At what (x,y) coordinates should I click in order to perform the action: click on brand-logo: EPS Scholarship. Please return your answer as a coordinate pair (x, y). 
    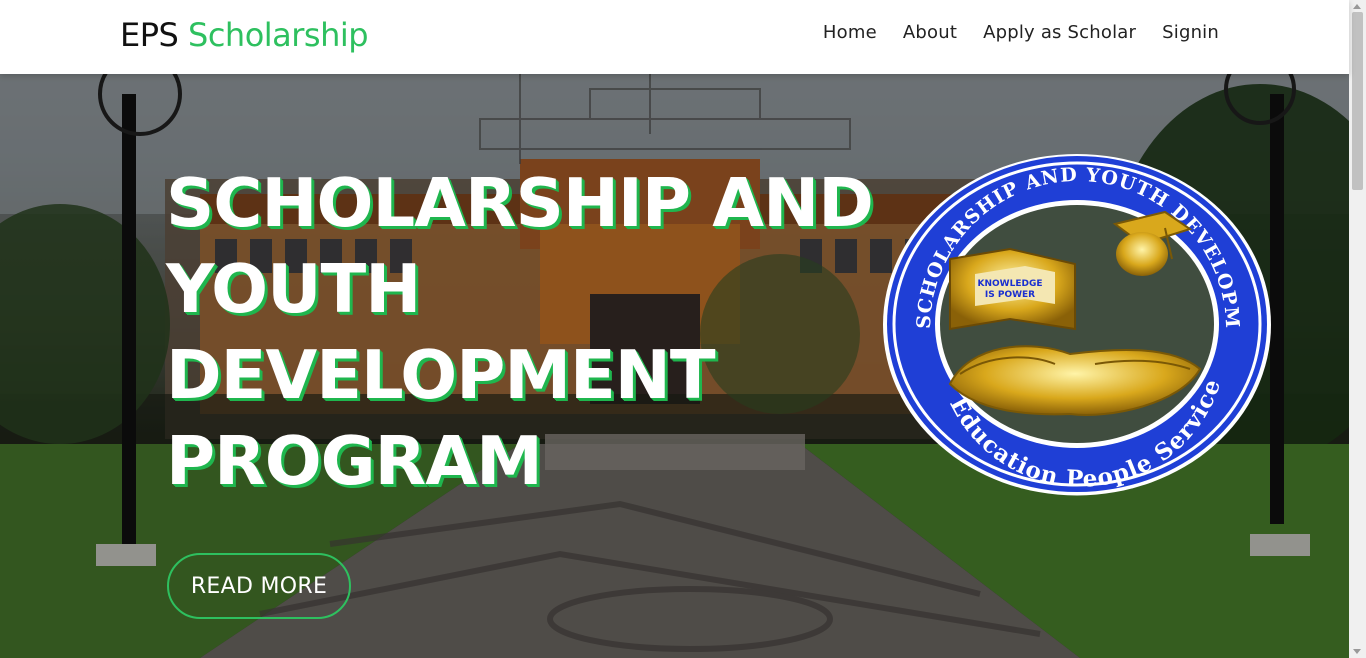
    Looking at the image, I should click on (244, 35).